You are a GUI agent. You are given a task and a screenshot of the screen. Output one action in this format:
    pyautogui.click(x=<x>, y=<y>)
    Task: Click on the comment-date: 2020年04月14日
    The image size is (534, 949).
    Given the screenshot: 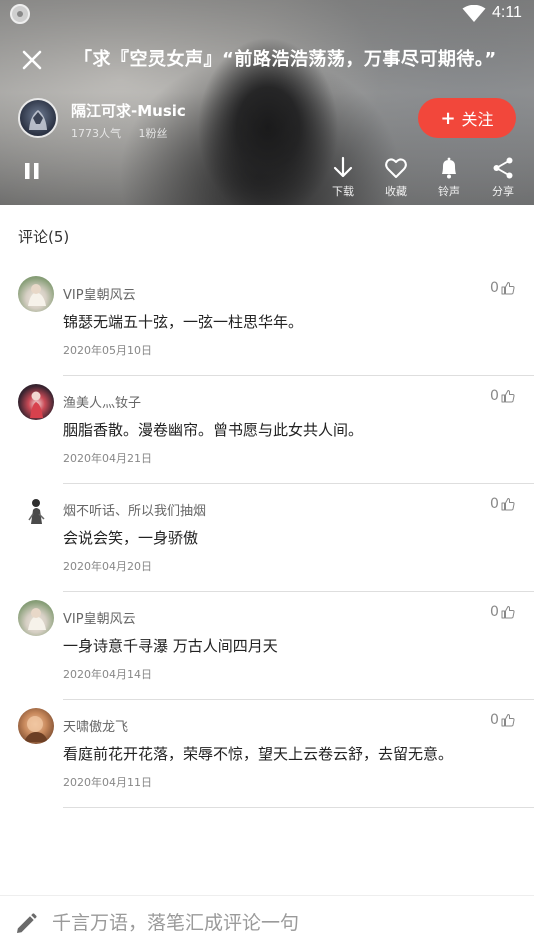 What is the action you would take?
    pyautogui.click(x=107, y=674)
    